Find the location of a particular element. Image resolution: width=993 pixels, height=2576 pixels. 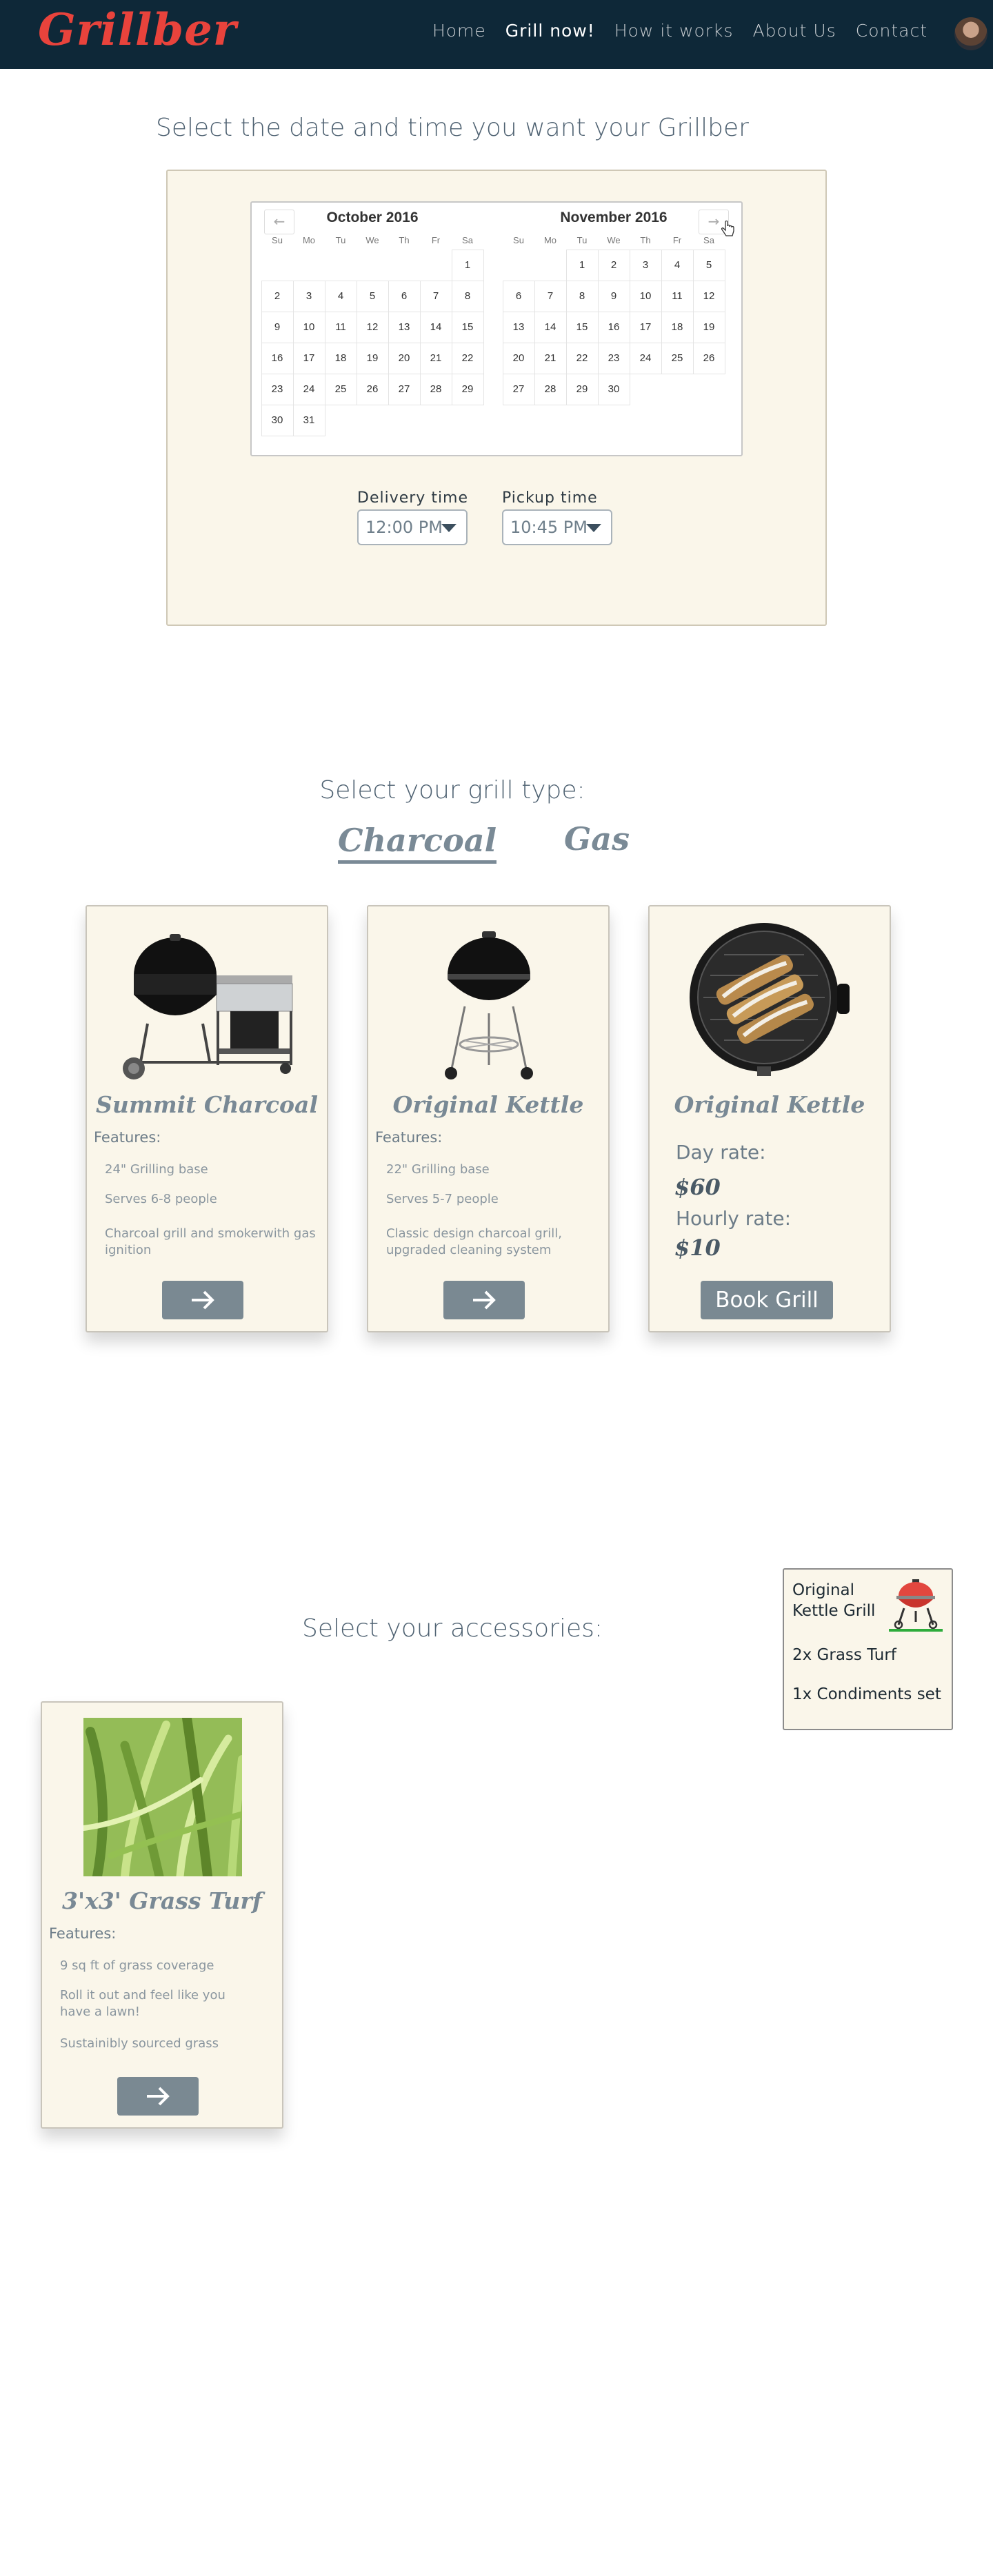

pickup-time-select: 10:45 PM is located at coordinates (557, 527).